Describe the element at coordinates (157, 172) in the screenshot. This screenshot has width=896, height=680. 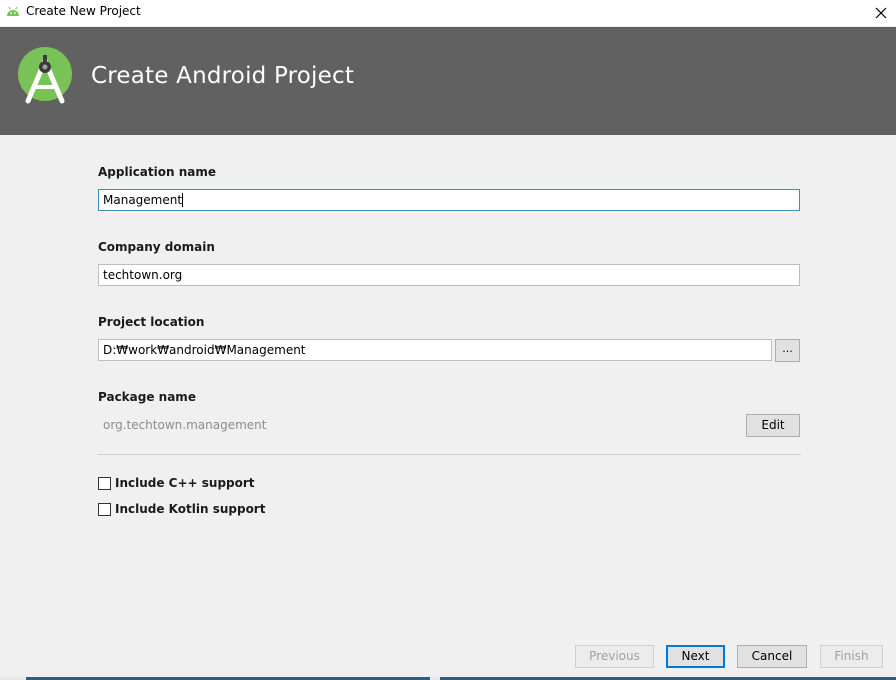
I see `application-name-label: Application name` at that location.